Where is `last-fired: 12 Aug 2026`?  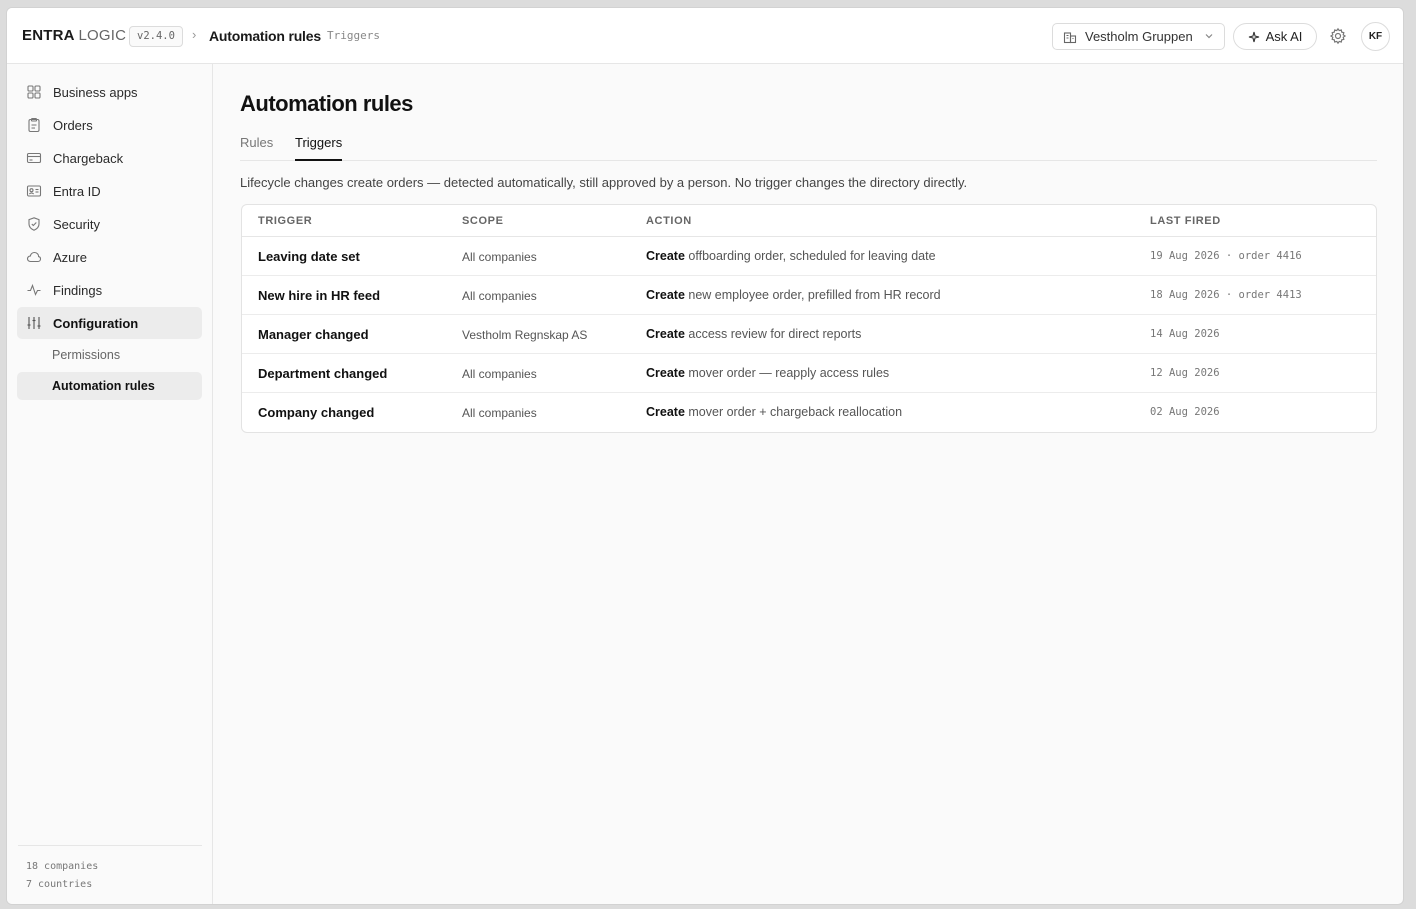 last-fired: 12 Aug 2026 is located at coordinates (1185, 373).